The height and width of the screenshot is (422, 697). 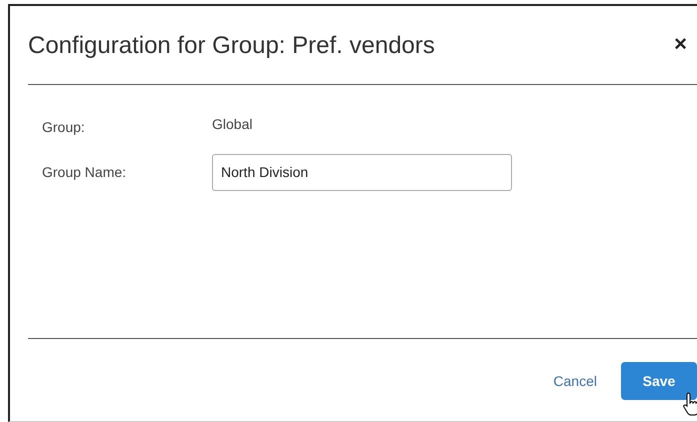 I want to click on close-button: ×, so click(x=680, y=46).